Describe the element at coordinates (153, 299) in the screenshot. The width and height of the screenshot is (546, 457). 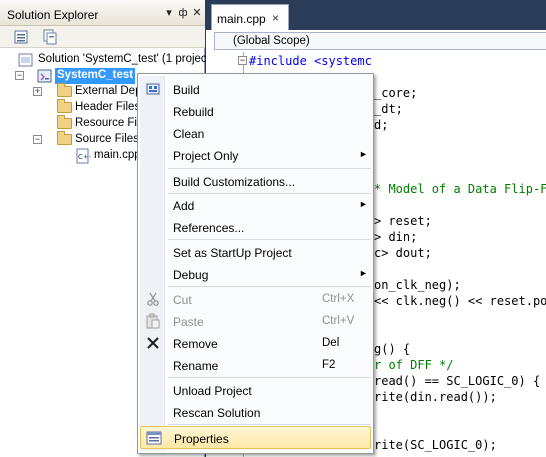
I see `scissors-icon` at that location.